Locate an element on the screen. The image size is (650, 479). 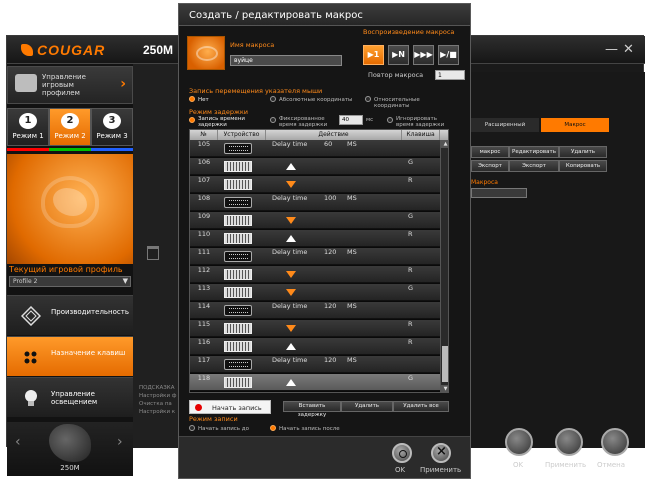
delay-fixed-label: Фиксированное время задержки is located at coordinates (303, 122).